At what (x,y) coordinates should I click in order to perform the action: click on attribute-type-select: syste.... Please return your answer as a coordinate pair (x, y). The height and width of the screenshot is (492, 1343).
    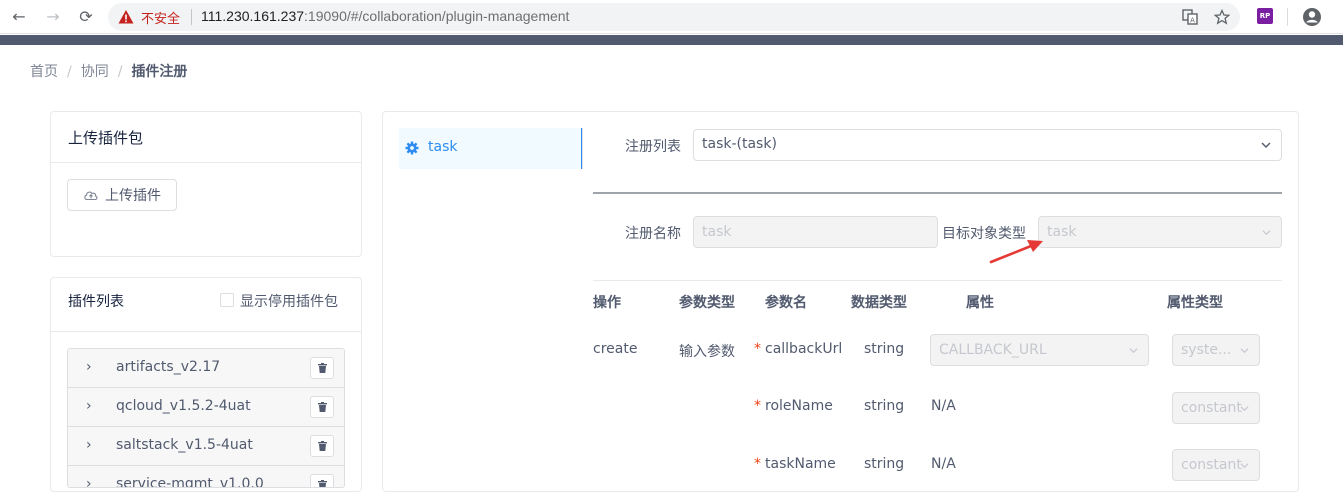
    Looking at the image, I should click on (1216, 350).